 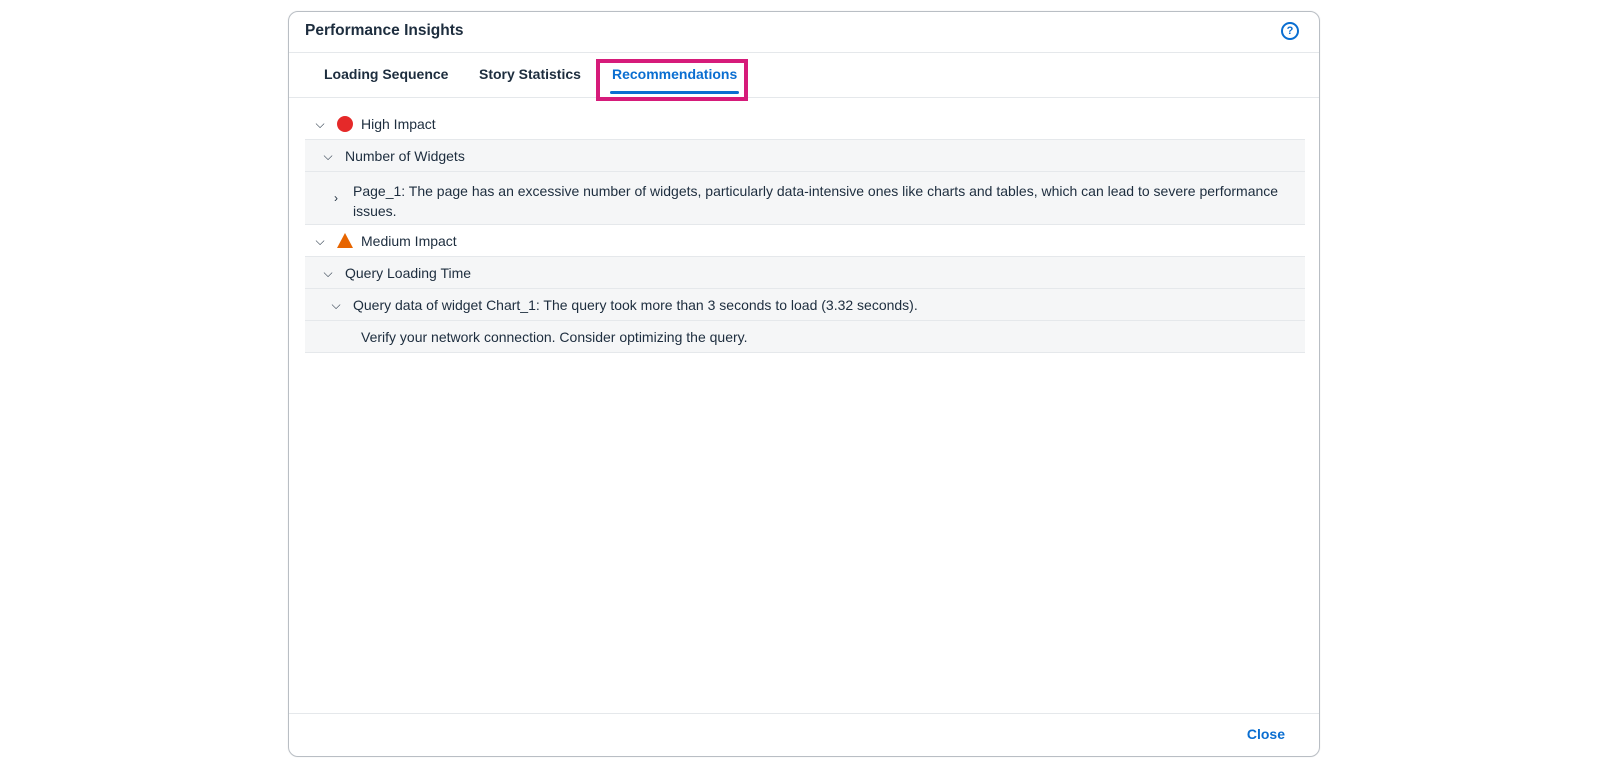 What do you see at coordinates (1266, 734) in the screenshot?
I see `close-button: Close` at bounding box center [1266, 734].